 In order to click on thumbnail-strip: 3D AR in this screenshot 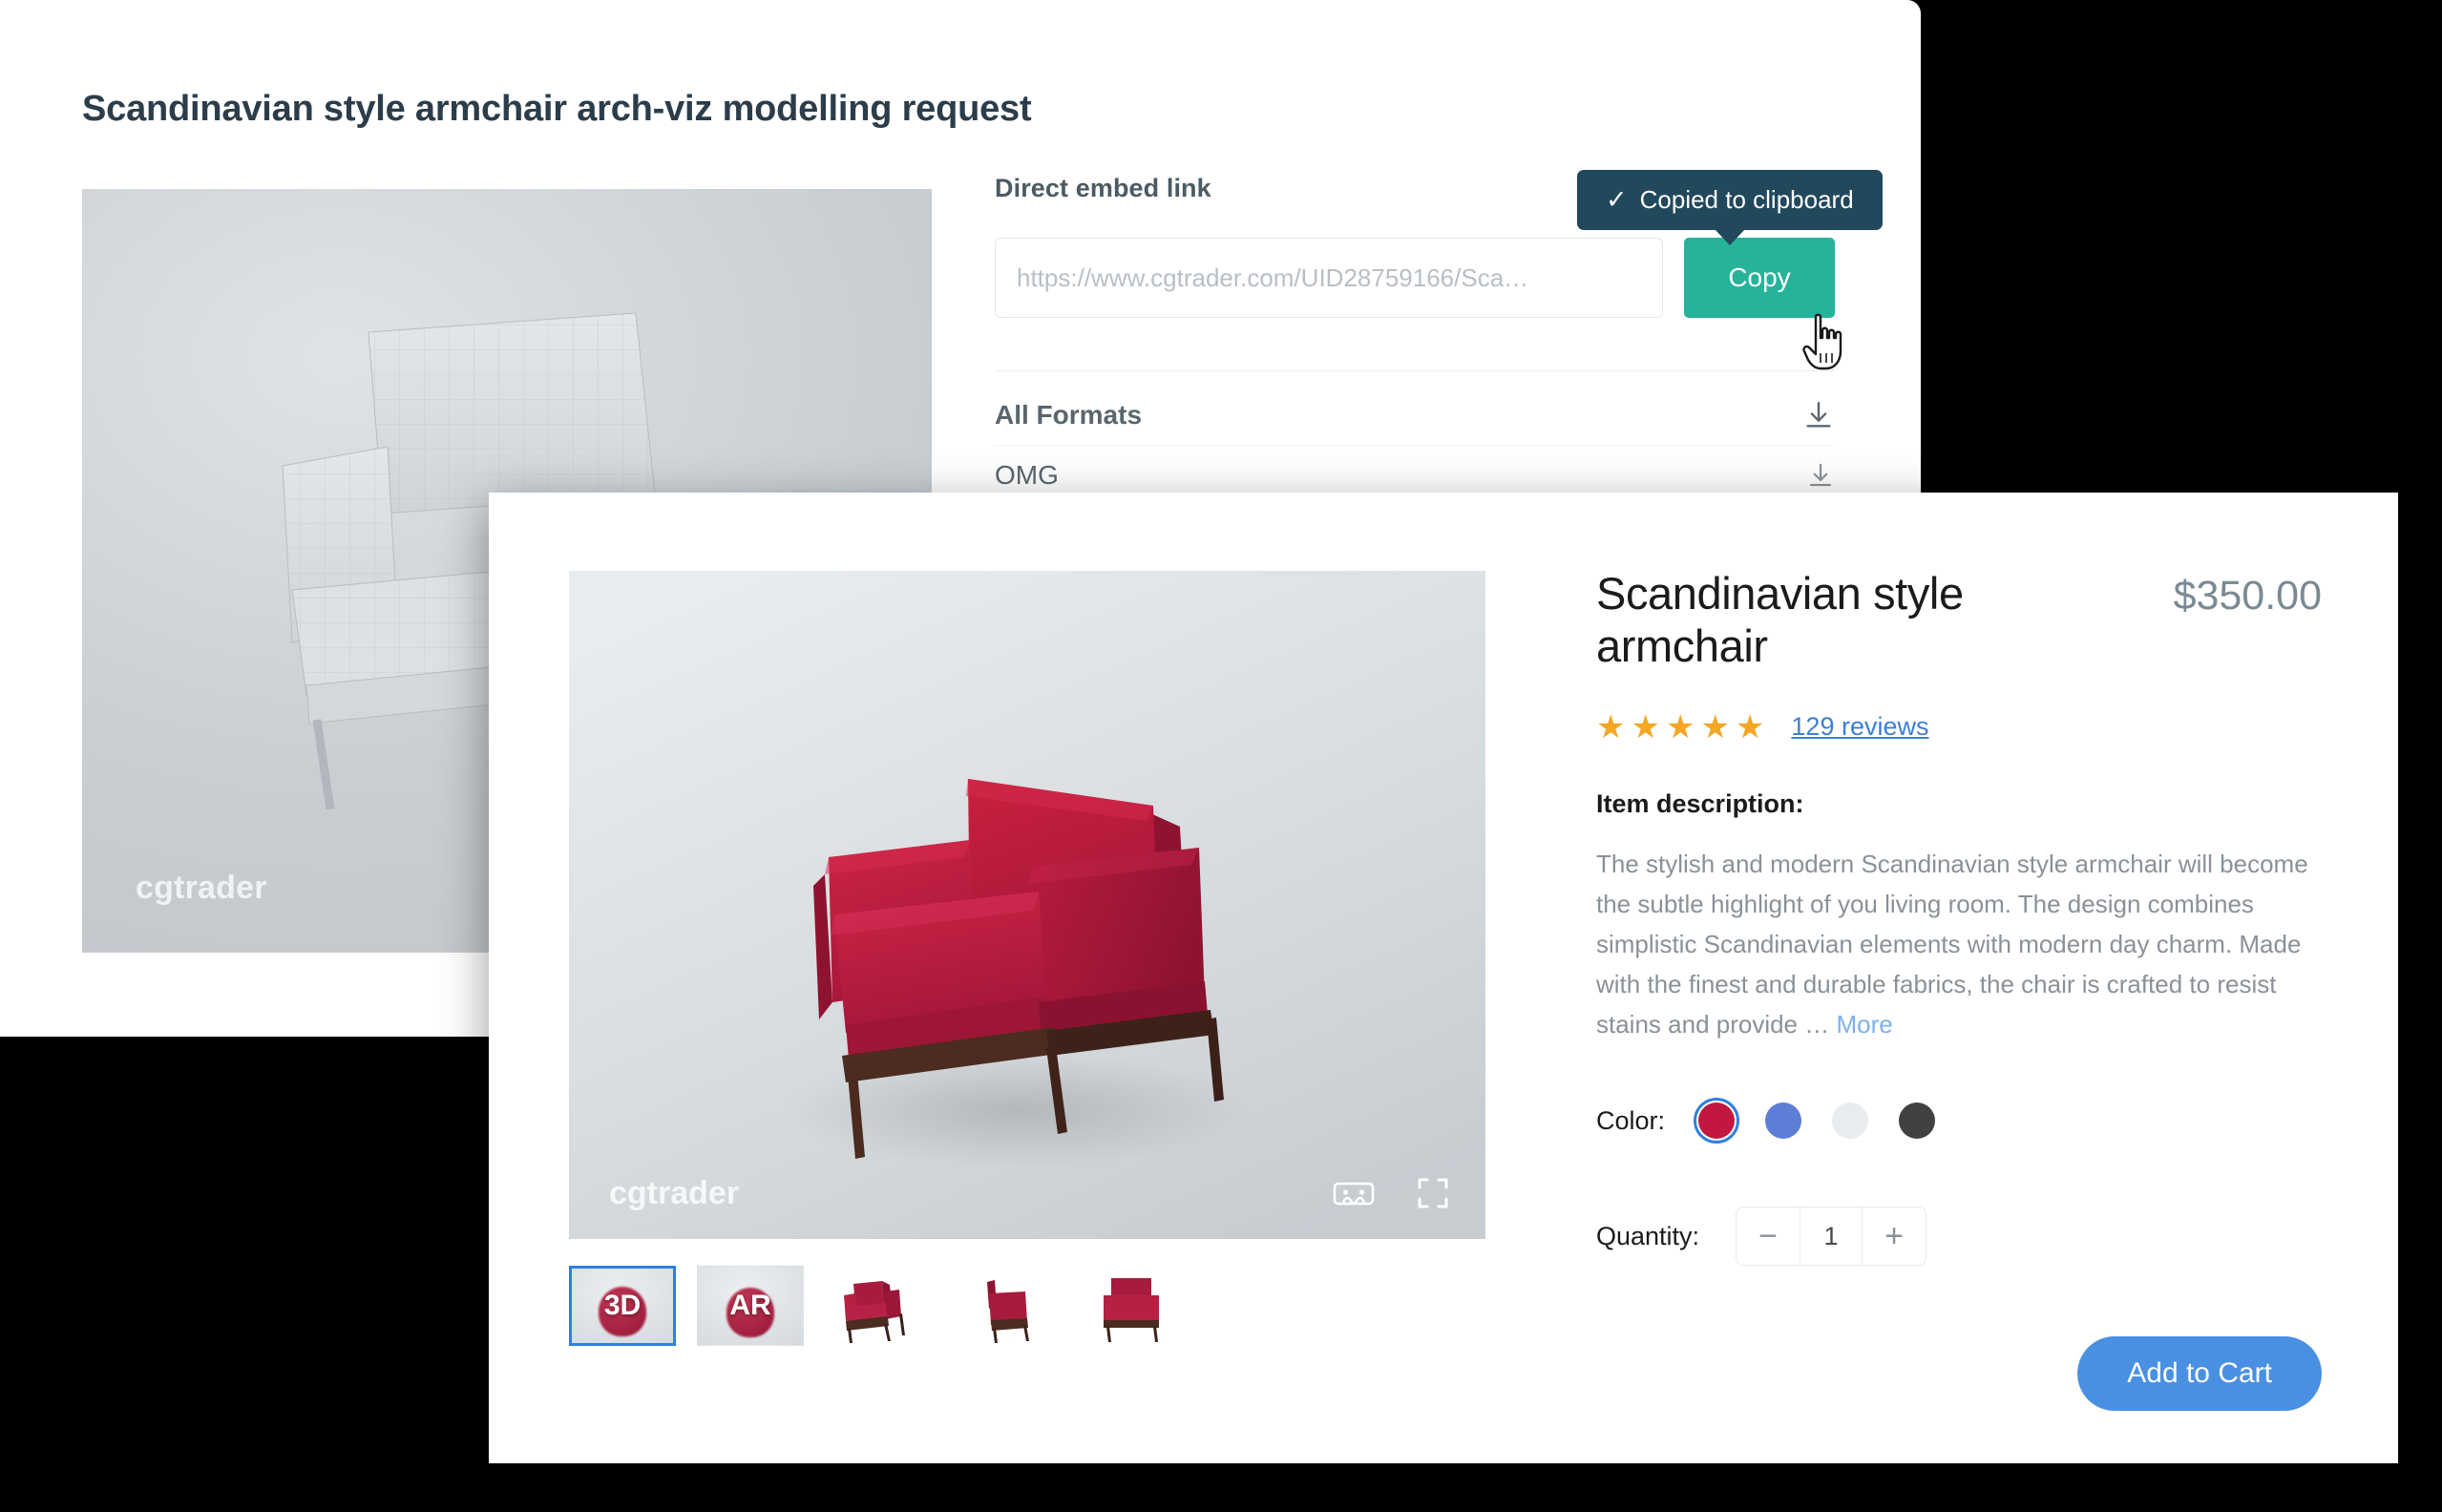, I will do `click(879, 1306)`.